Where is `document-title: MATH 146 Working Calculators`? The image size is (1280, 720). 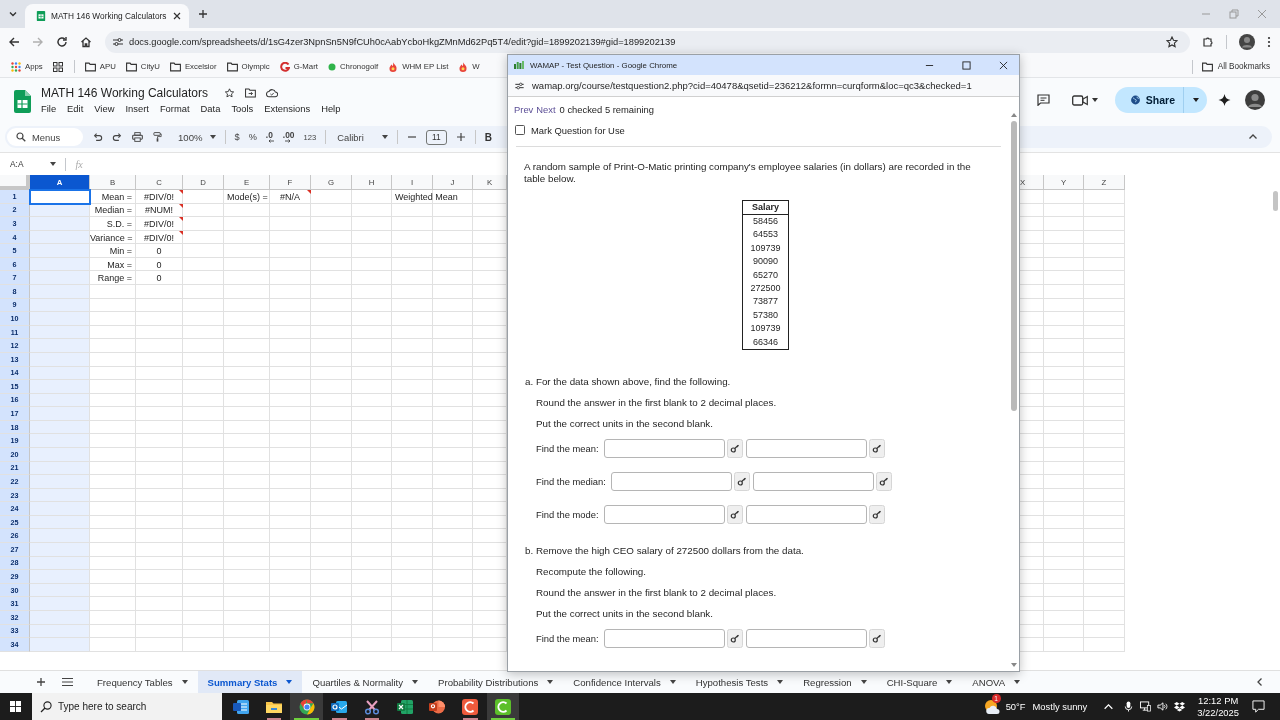 document-title: MATH 146 Working Calculators is located at coordinates (124, 92).